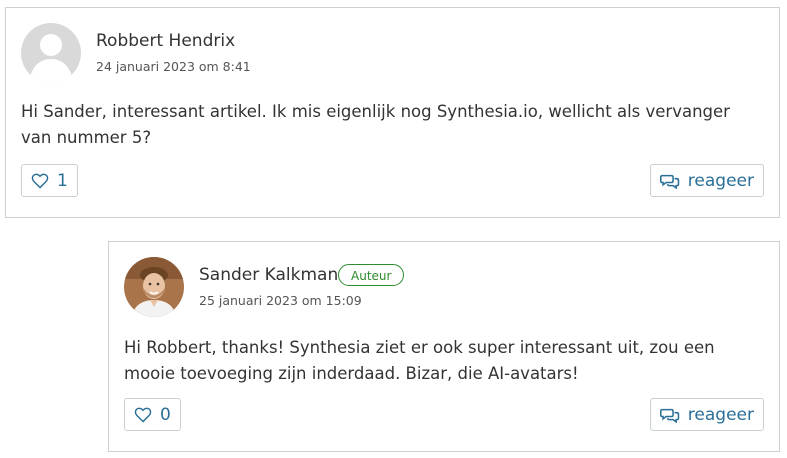 Image resolution: width=787 pixels, height=458 pixels. Describe the element at coordinates (173, 66) in the screenshot. I see `comment-date: 24 januari 2023 om 8:41` at that location.